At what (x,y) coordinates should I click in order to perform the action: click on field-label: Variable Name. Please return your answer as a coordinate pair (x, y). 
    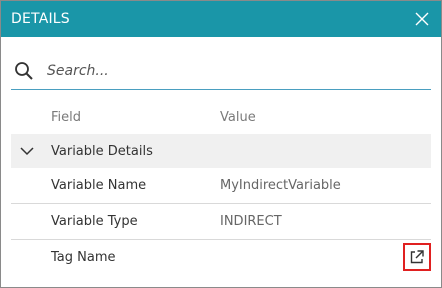
    Looking at the image, I should click on (99, 185).